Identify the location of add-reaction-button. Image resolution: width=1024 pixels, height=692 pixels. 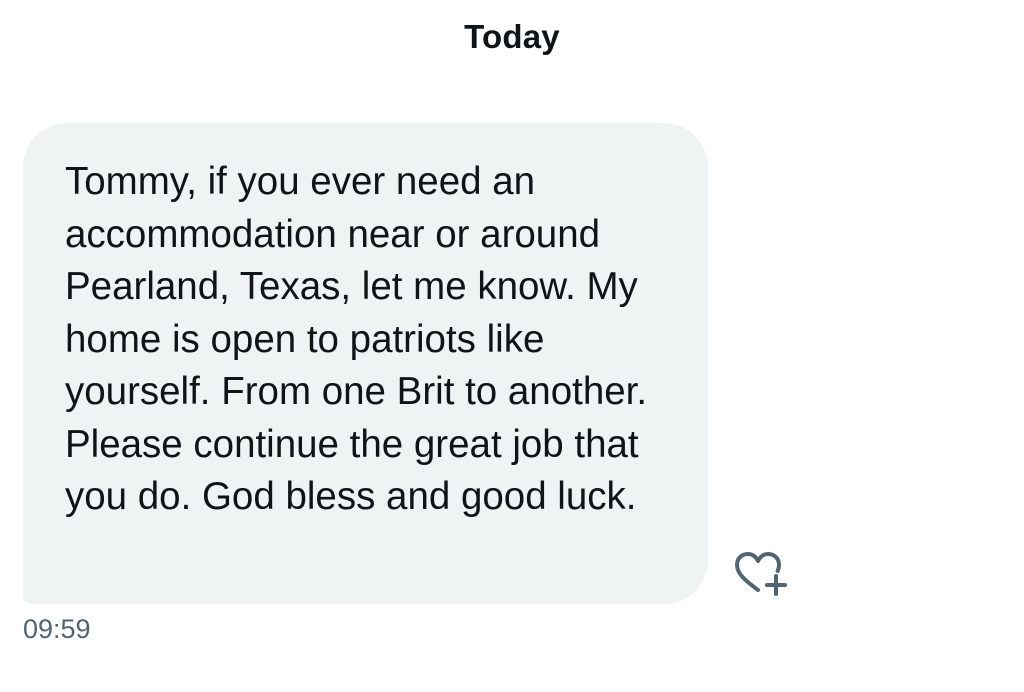
(760, 574).